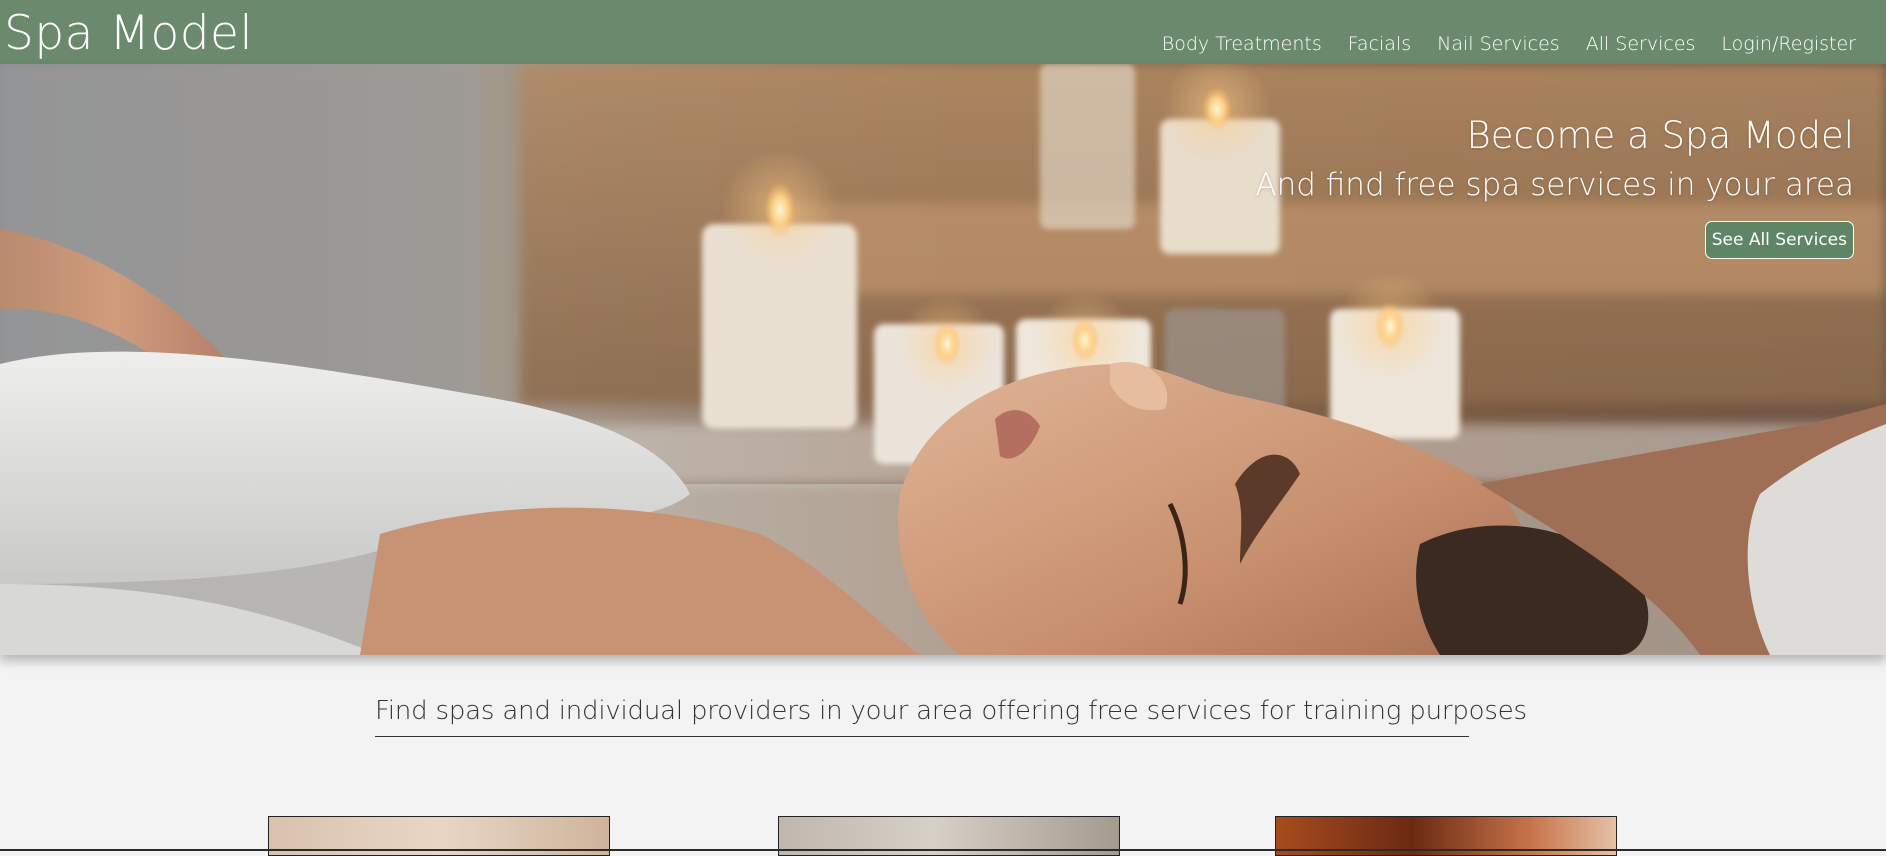 The width and height of the screenshot is (1886, 856). I want to click on nav-body-treatments: Body Treatments, so click(1242, 44).